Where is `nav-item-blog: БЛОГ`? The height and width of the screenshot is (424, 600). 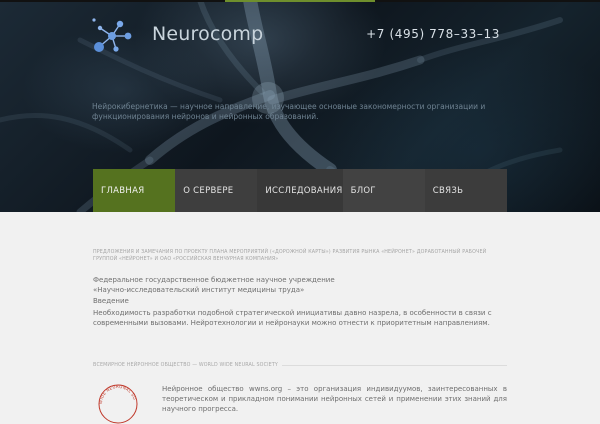
nav-item-blog: БЛОГ is located at coordinates (383, 190).